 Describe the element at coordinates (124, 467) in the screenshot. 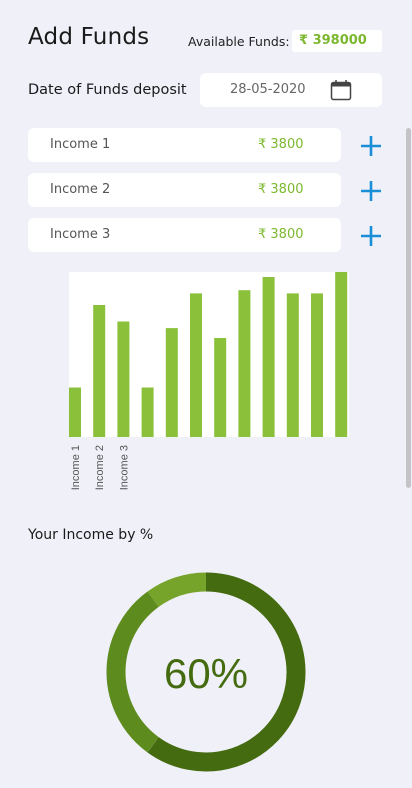

I see `bar-tick-label: Income 3` at that location.